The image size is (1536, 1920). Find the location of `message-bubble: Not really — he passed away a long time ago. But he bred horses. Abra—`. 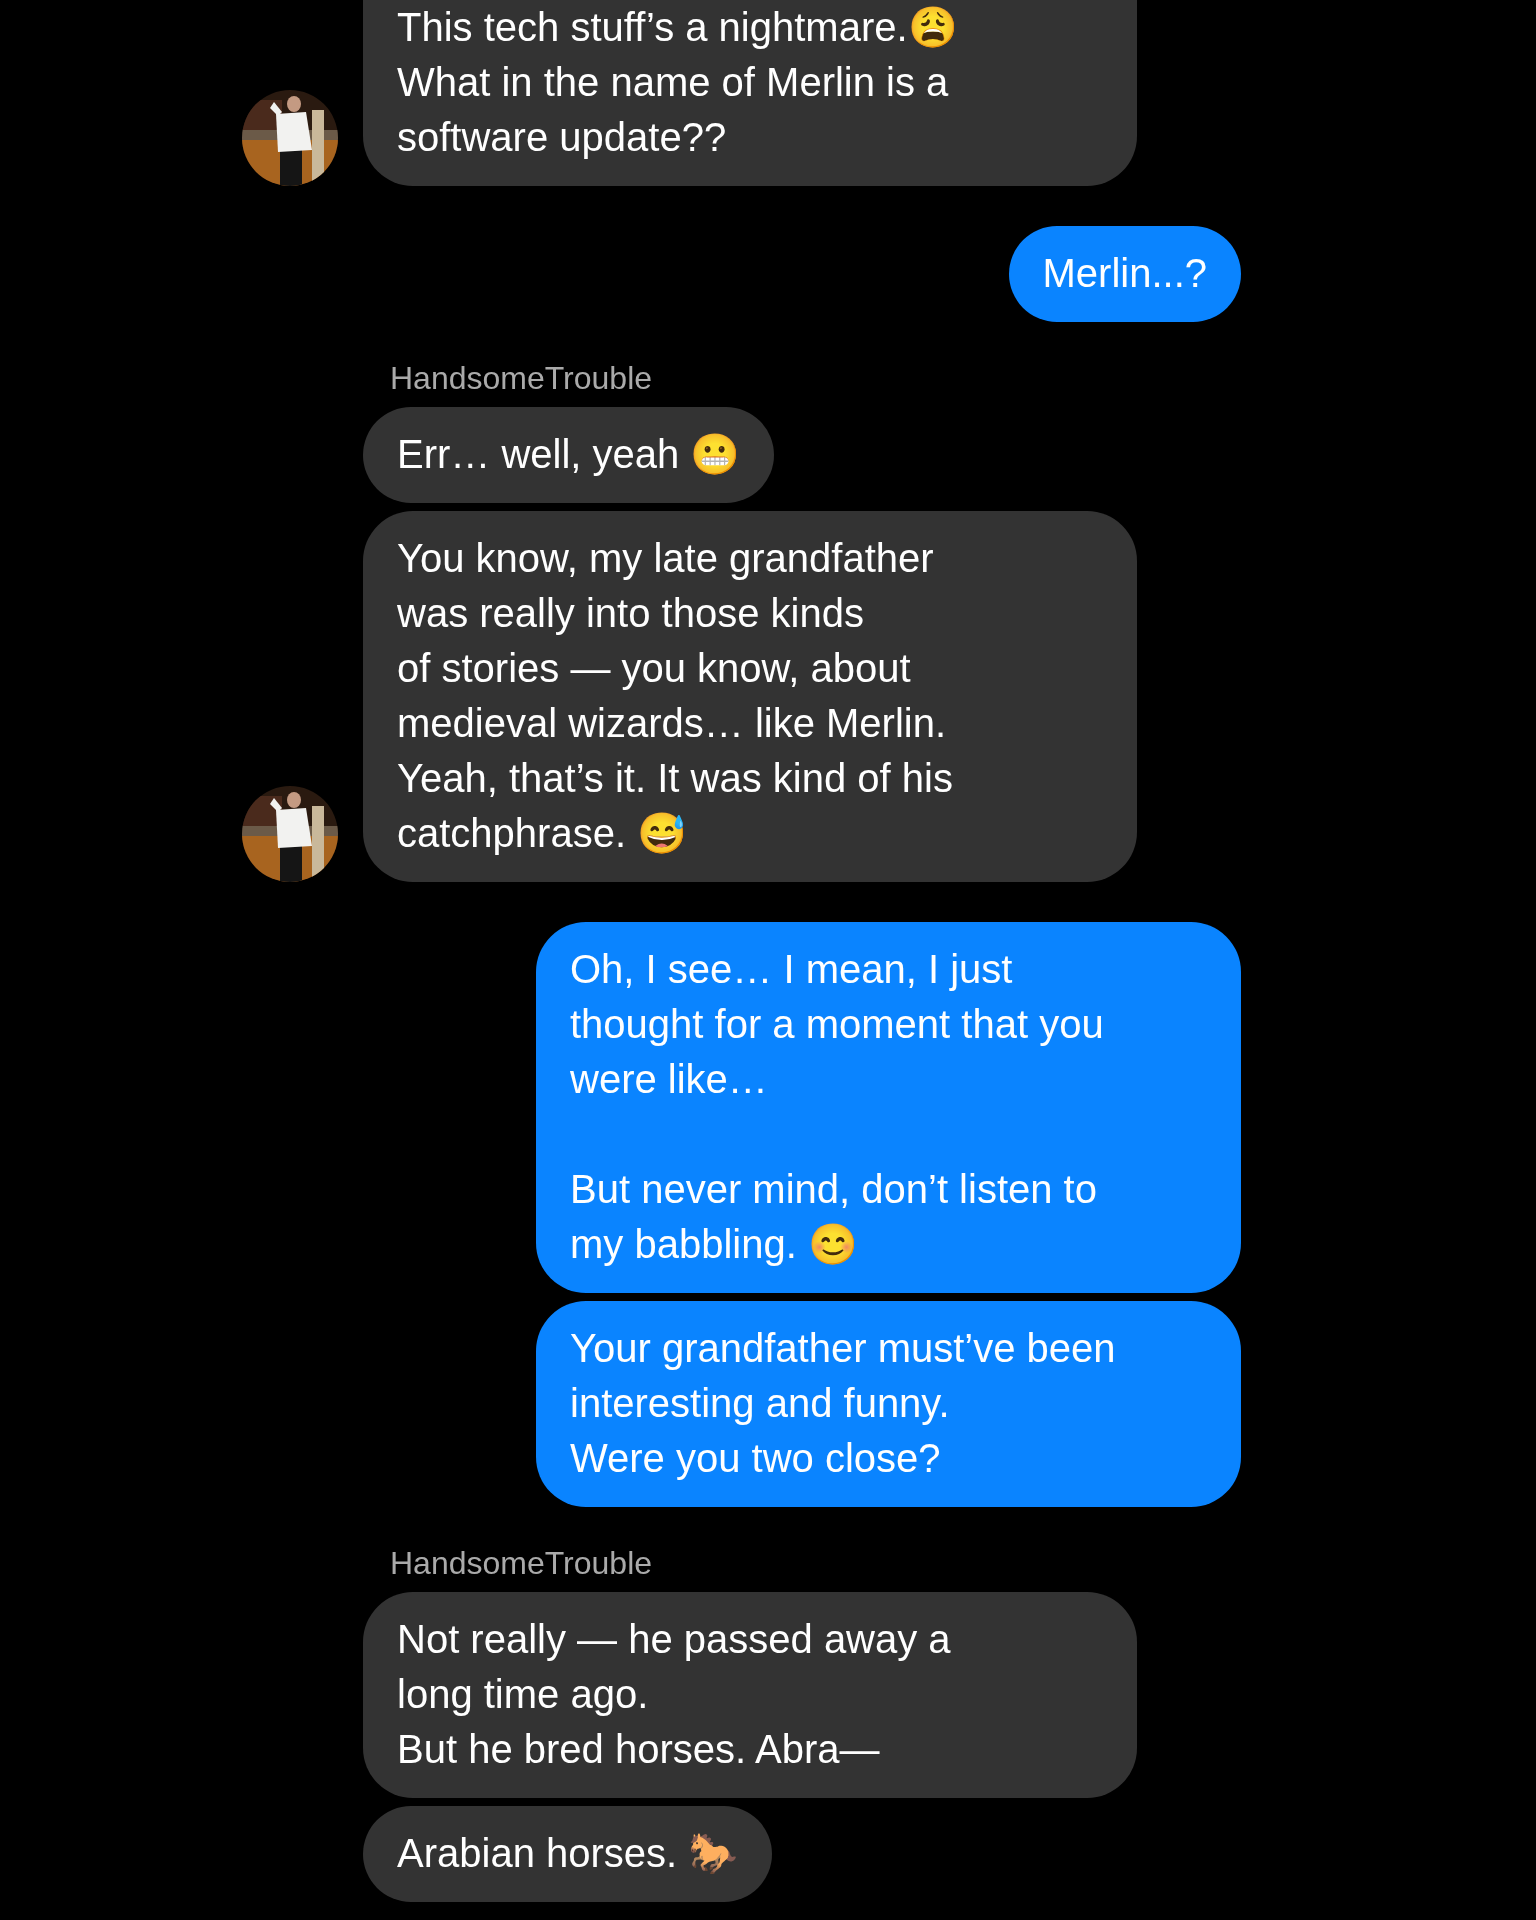

message-bubble: Not really — he passed away a long time ago. But he bred horses. Abra— is located at coordinates (750, 1695).